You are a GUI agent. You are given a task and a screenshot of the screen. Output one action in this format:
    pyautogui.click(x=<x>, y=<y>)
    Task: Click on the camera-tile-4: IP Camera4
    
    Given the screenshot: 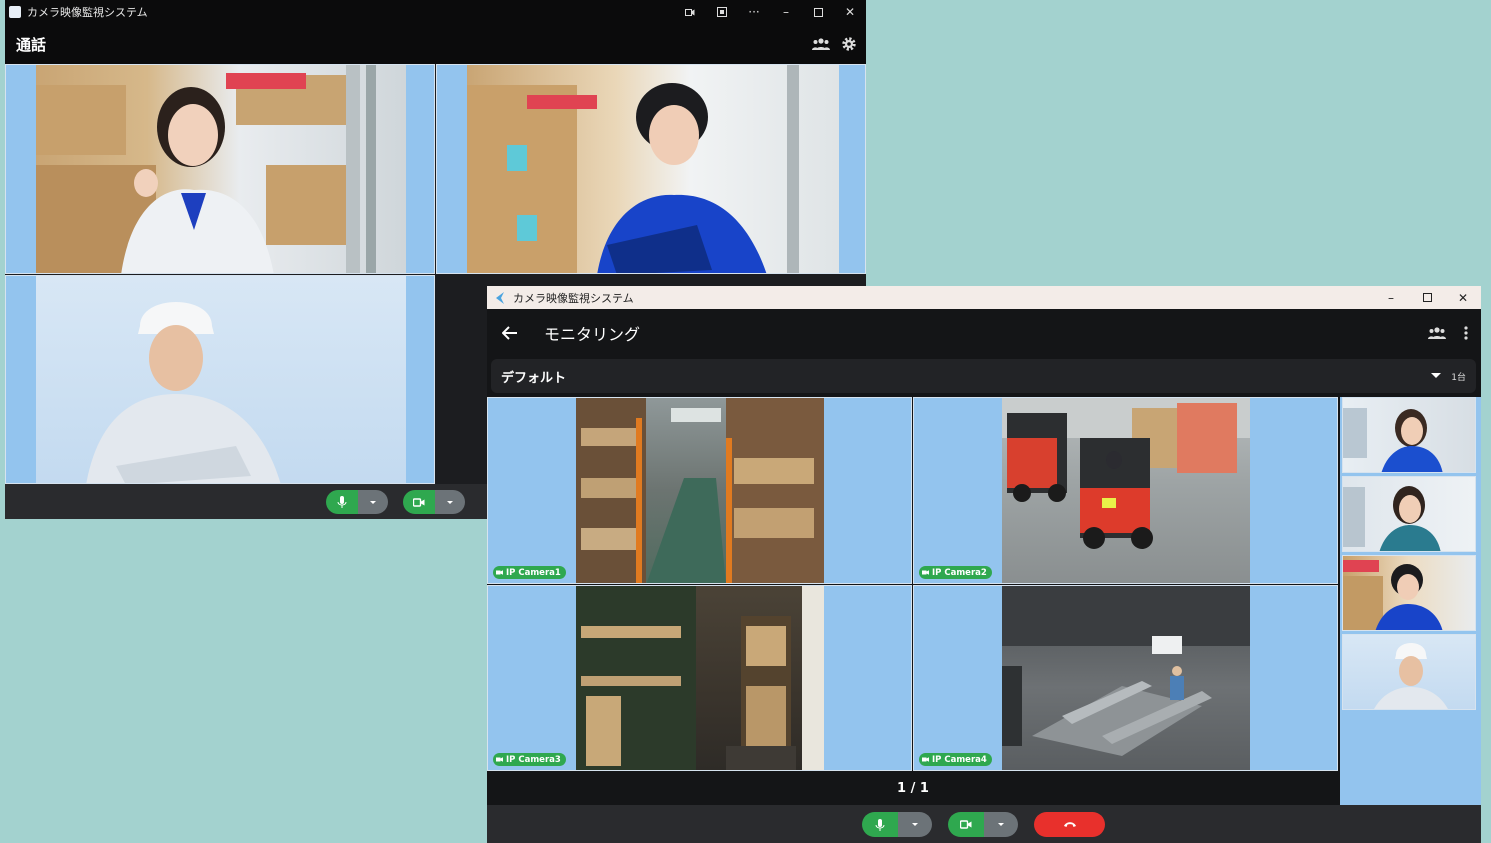 What is the action you would take?
    pyautogui.click(x=1125, y=678)
    